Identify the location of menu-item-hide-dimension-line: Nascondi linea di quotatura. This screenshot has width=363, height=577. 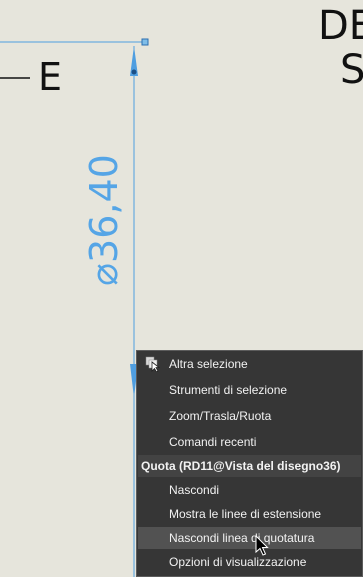
(249, 538).